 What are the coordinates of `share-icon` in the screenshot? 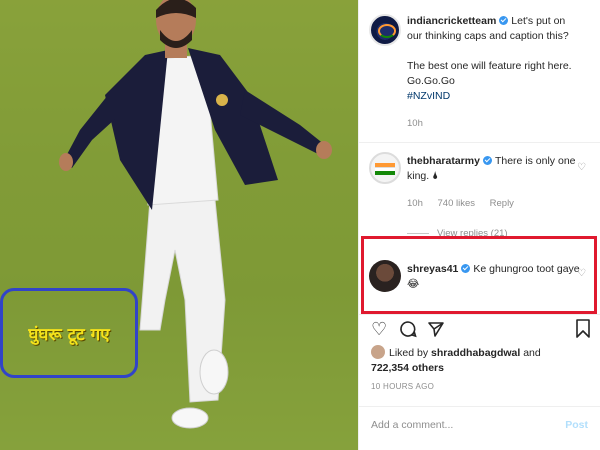 It's located at (436, 329).